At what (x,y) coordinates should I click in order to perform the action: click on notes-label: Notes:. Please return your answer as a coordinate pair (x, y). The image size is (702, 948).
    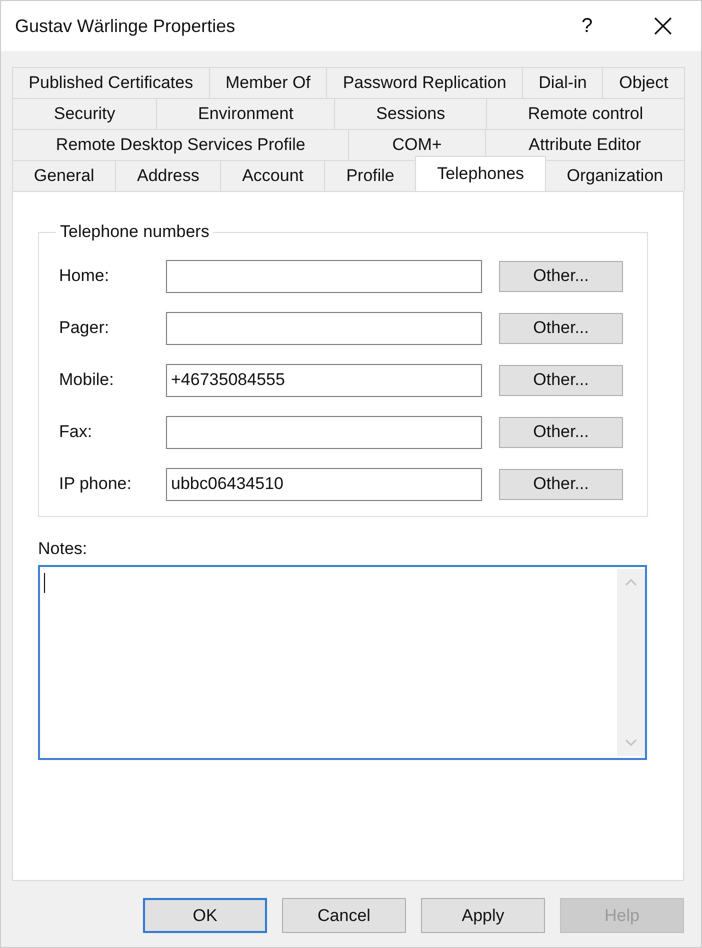
    Looking at the image, I should click on (63, 549).